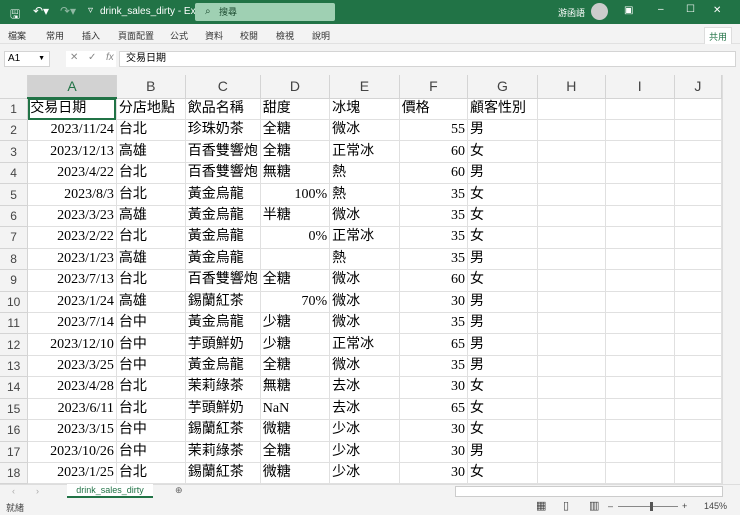 The image size is (740, 515). What do you see at coordinates (110, 491) in the screenshot?
I see `sheet-tab: drink_sales_dirty` at bounding box center [110, 491].